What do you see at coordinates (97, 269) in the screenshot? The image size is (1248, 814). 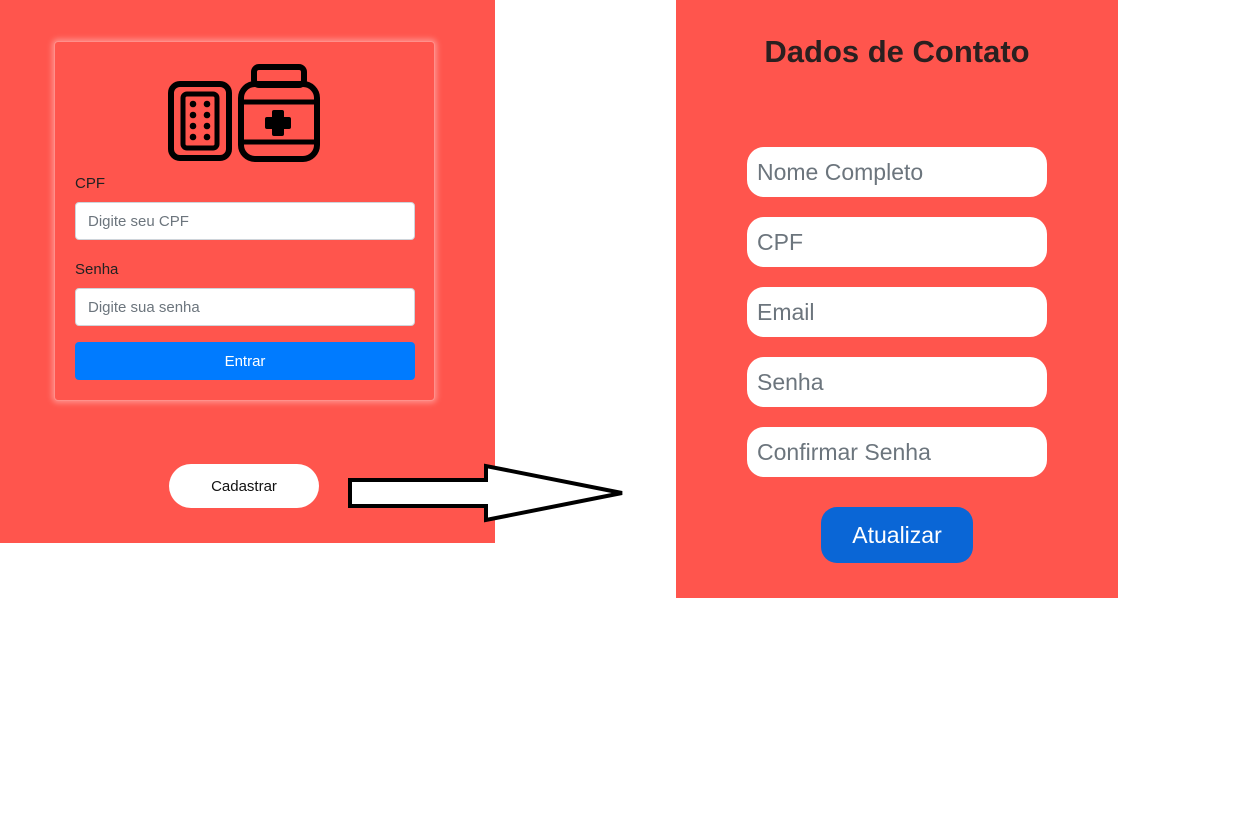 I see `senha-label: Senha` at bounding box center [97, 269].